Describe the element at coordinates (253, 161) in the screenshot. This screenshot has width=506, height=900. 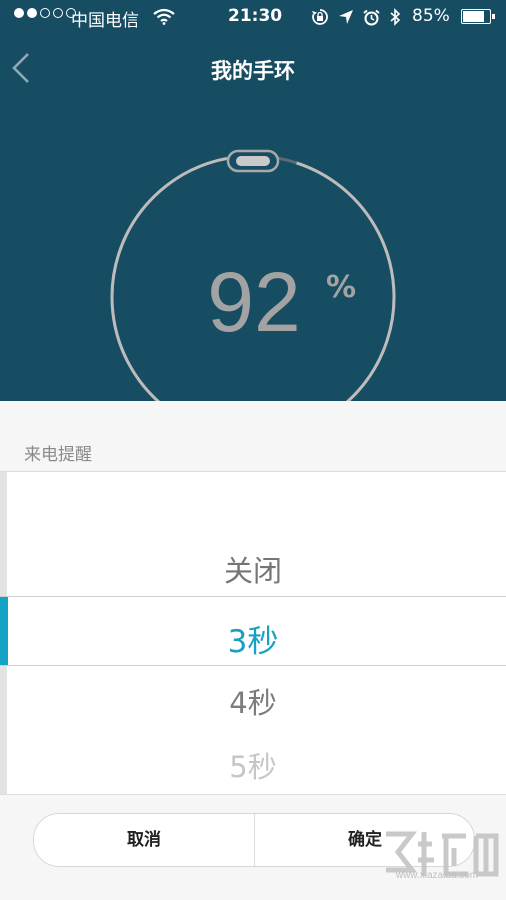
I see `band-icon` at that location.